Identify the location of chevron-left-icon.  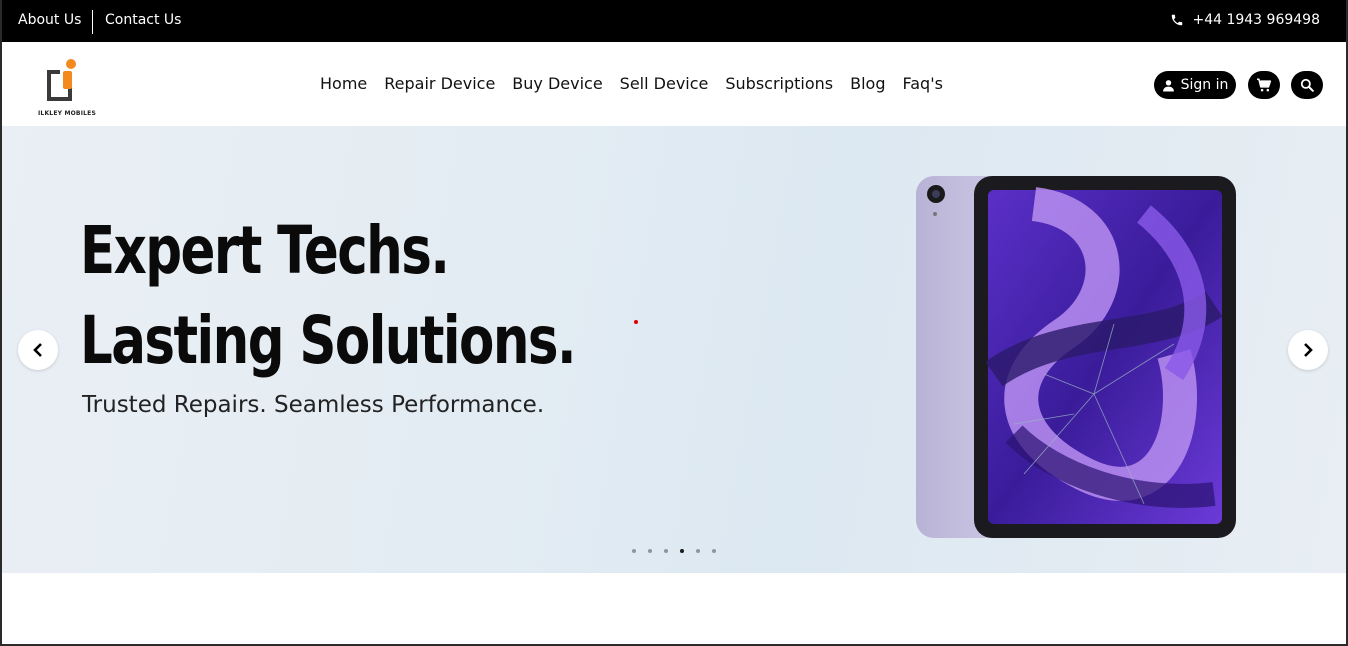
(37, 350).